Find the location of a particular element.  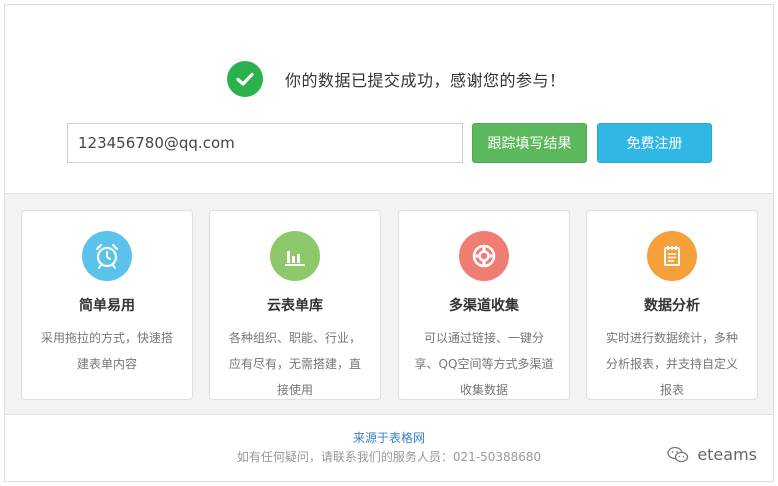

feature-card-easy: 简单易用 采用拖拉的方式，快速搭建表单内容 is located at coordinates (107, 305).